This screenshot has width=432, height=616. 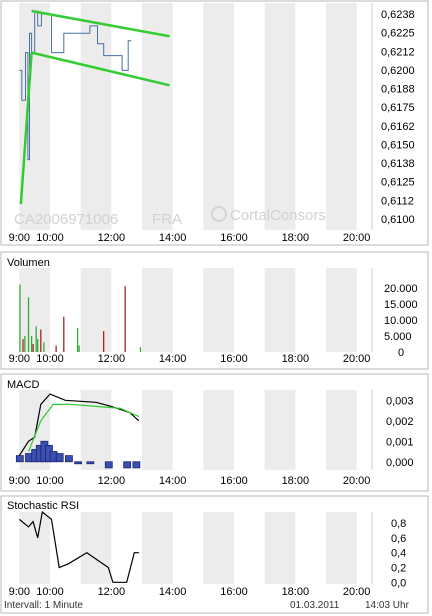 What do you see at coordinates (398, 71) in the screenshot?
I see `y-tick-label: 0,6200` at bounding box center [398, 71].